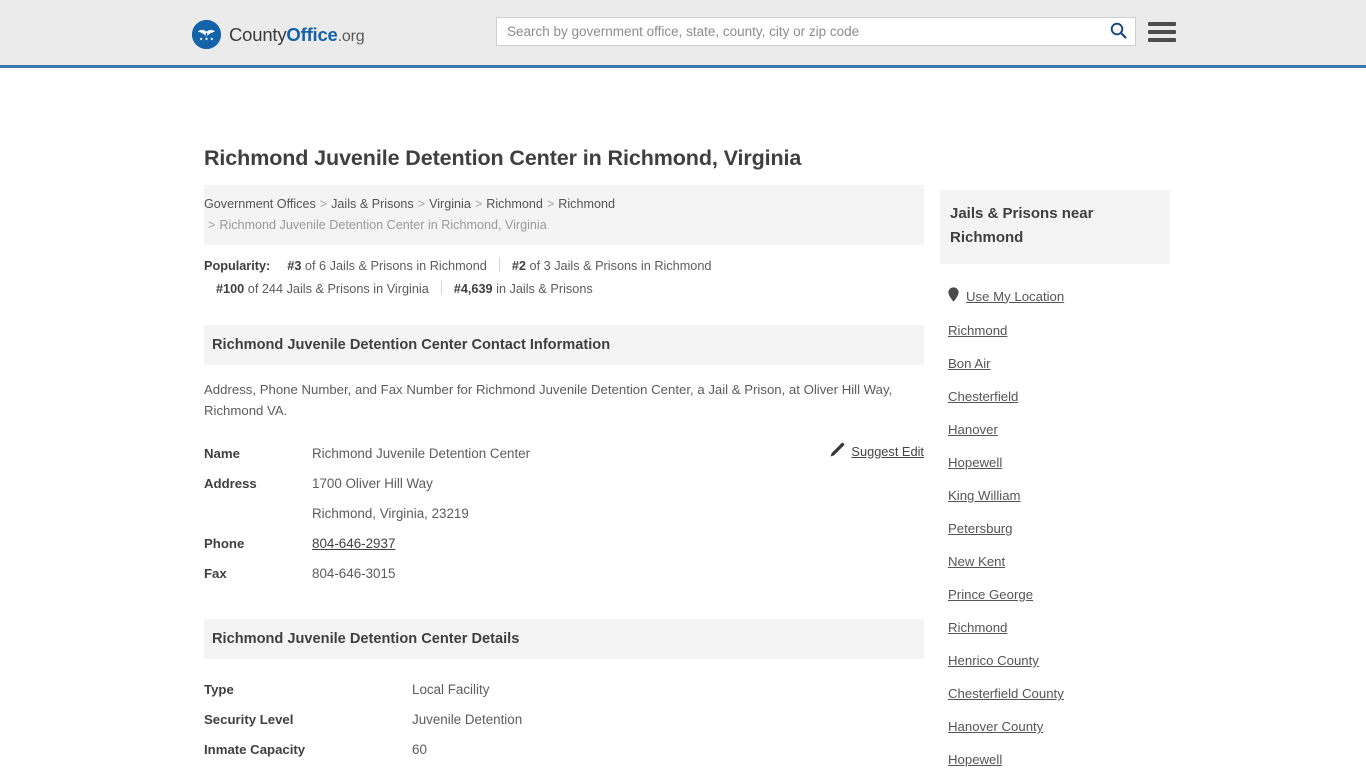  What do you see at coordinates (1055, 660) in the screenshot?
I see `sidebar-item-henrico-county: Henrico County` at bounding box center [1055, 660].